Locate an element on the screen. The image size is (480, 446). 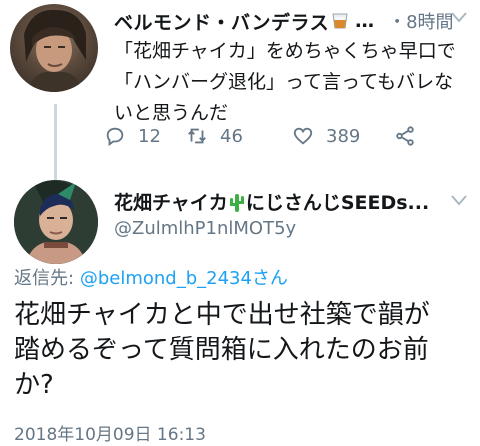
reply-button: 12 is located at coordinates (132, 136).